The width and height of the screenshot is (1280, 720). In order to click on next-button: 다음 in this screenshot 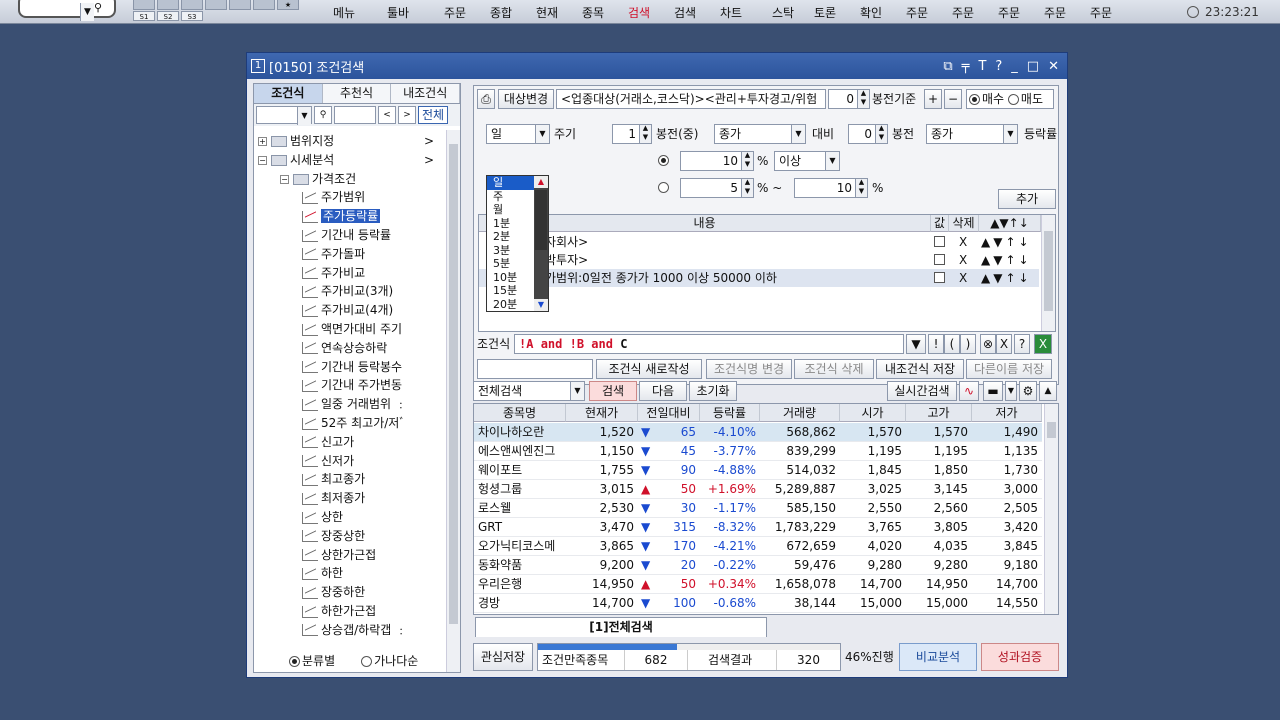, I will do `click(663, 391)`.